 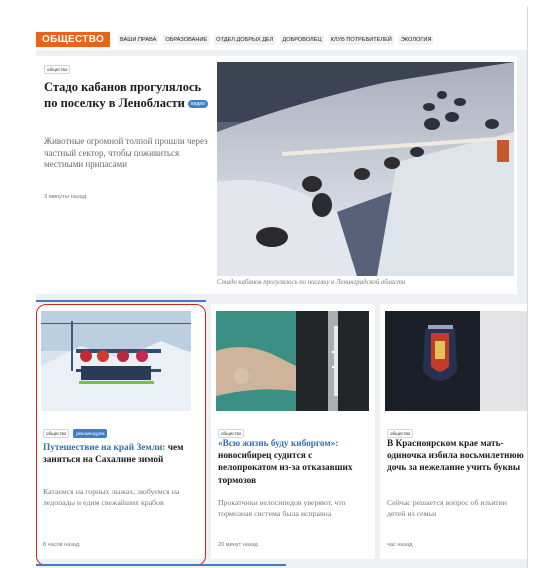 I want to click on card-image-xray, so click(x=292, y=361).